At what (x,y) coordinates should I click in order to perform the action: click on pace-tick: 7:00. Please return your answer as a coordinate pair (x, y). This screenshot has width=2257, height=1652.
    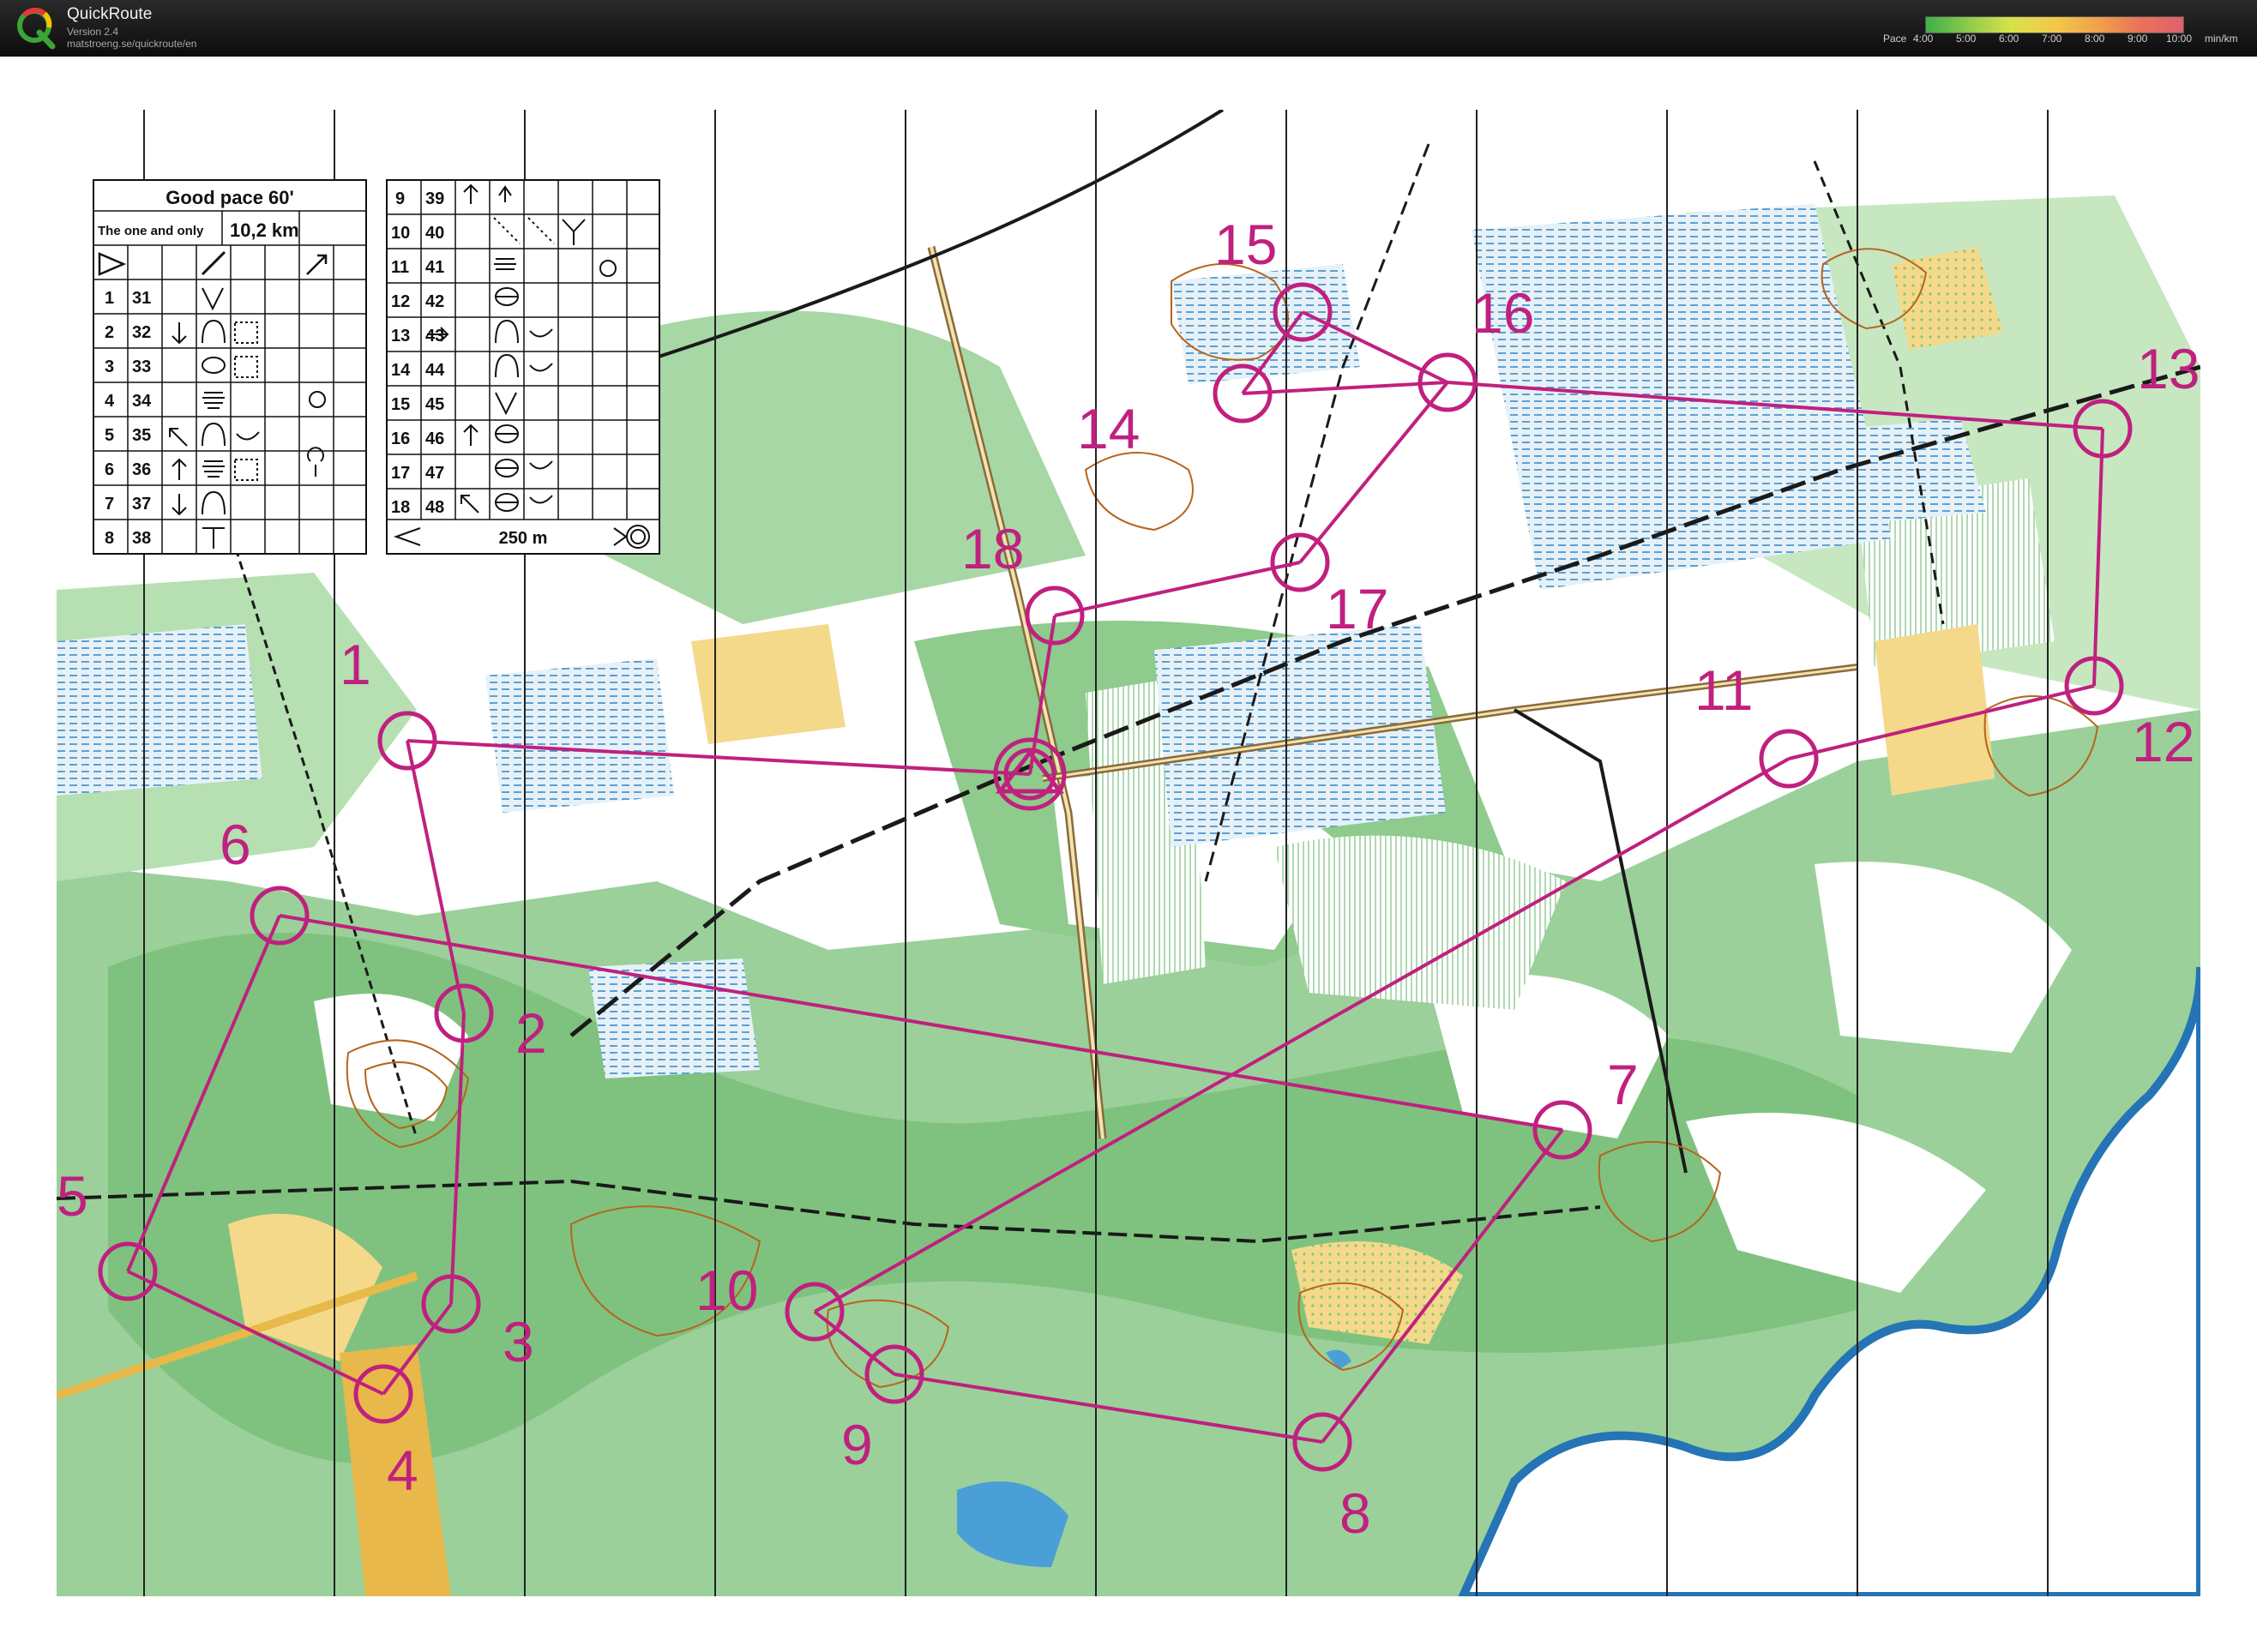
    Looking at the image, I should click on (2052, 39).